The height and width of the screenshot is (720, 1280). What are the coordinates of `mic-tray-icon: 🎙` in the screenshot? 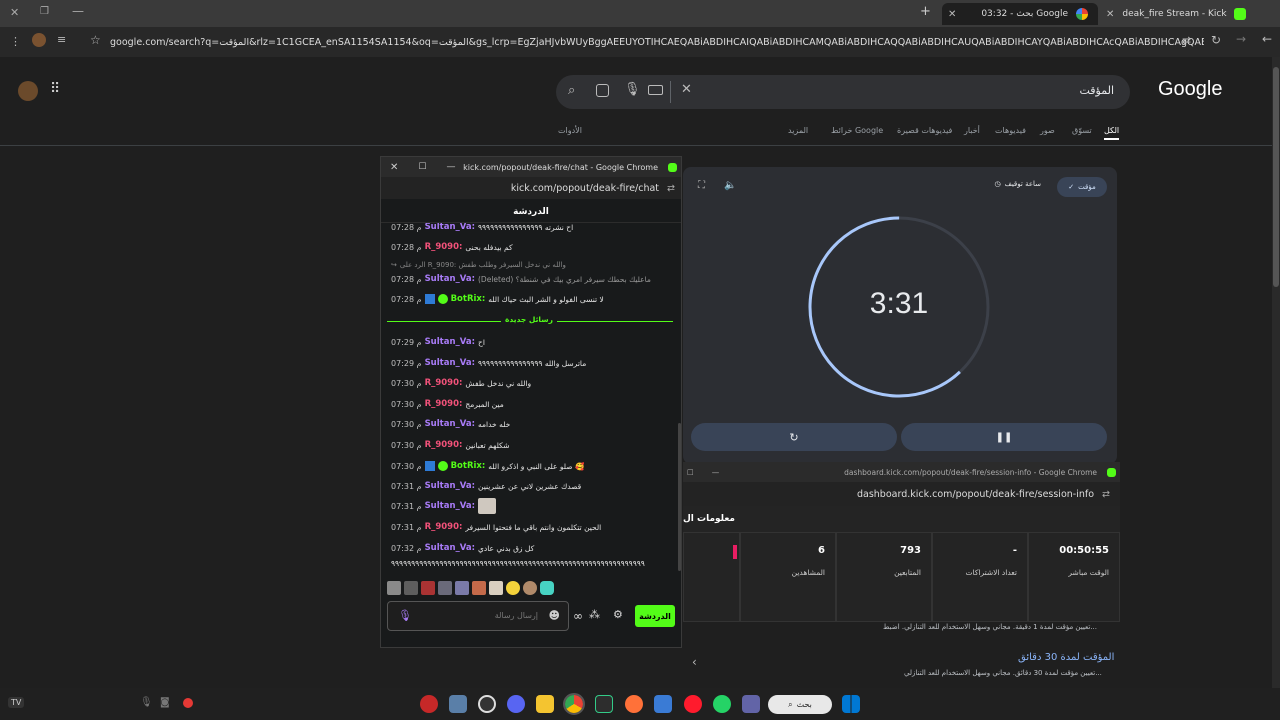 It's located at (146, 702).